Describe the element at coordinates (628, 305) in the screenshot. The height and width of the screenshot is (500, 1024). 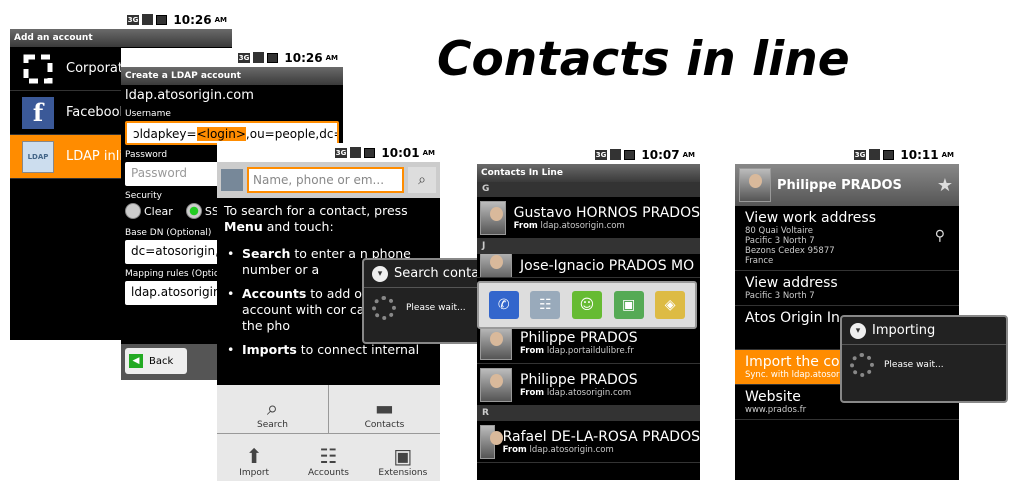
I see `picture-icon: ▣` at that location.